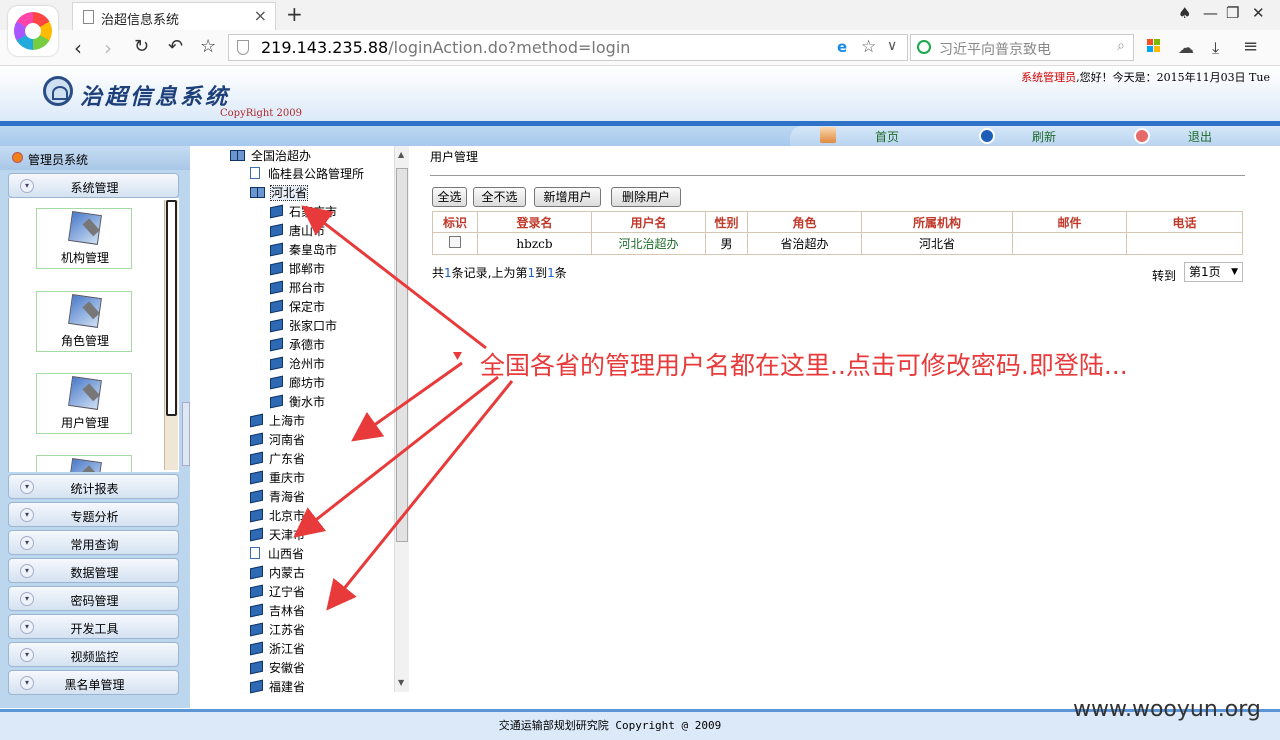  I want to click on browser-tab: 治超信息系统 ×, so click(174, 16).